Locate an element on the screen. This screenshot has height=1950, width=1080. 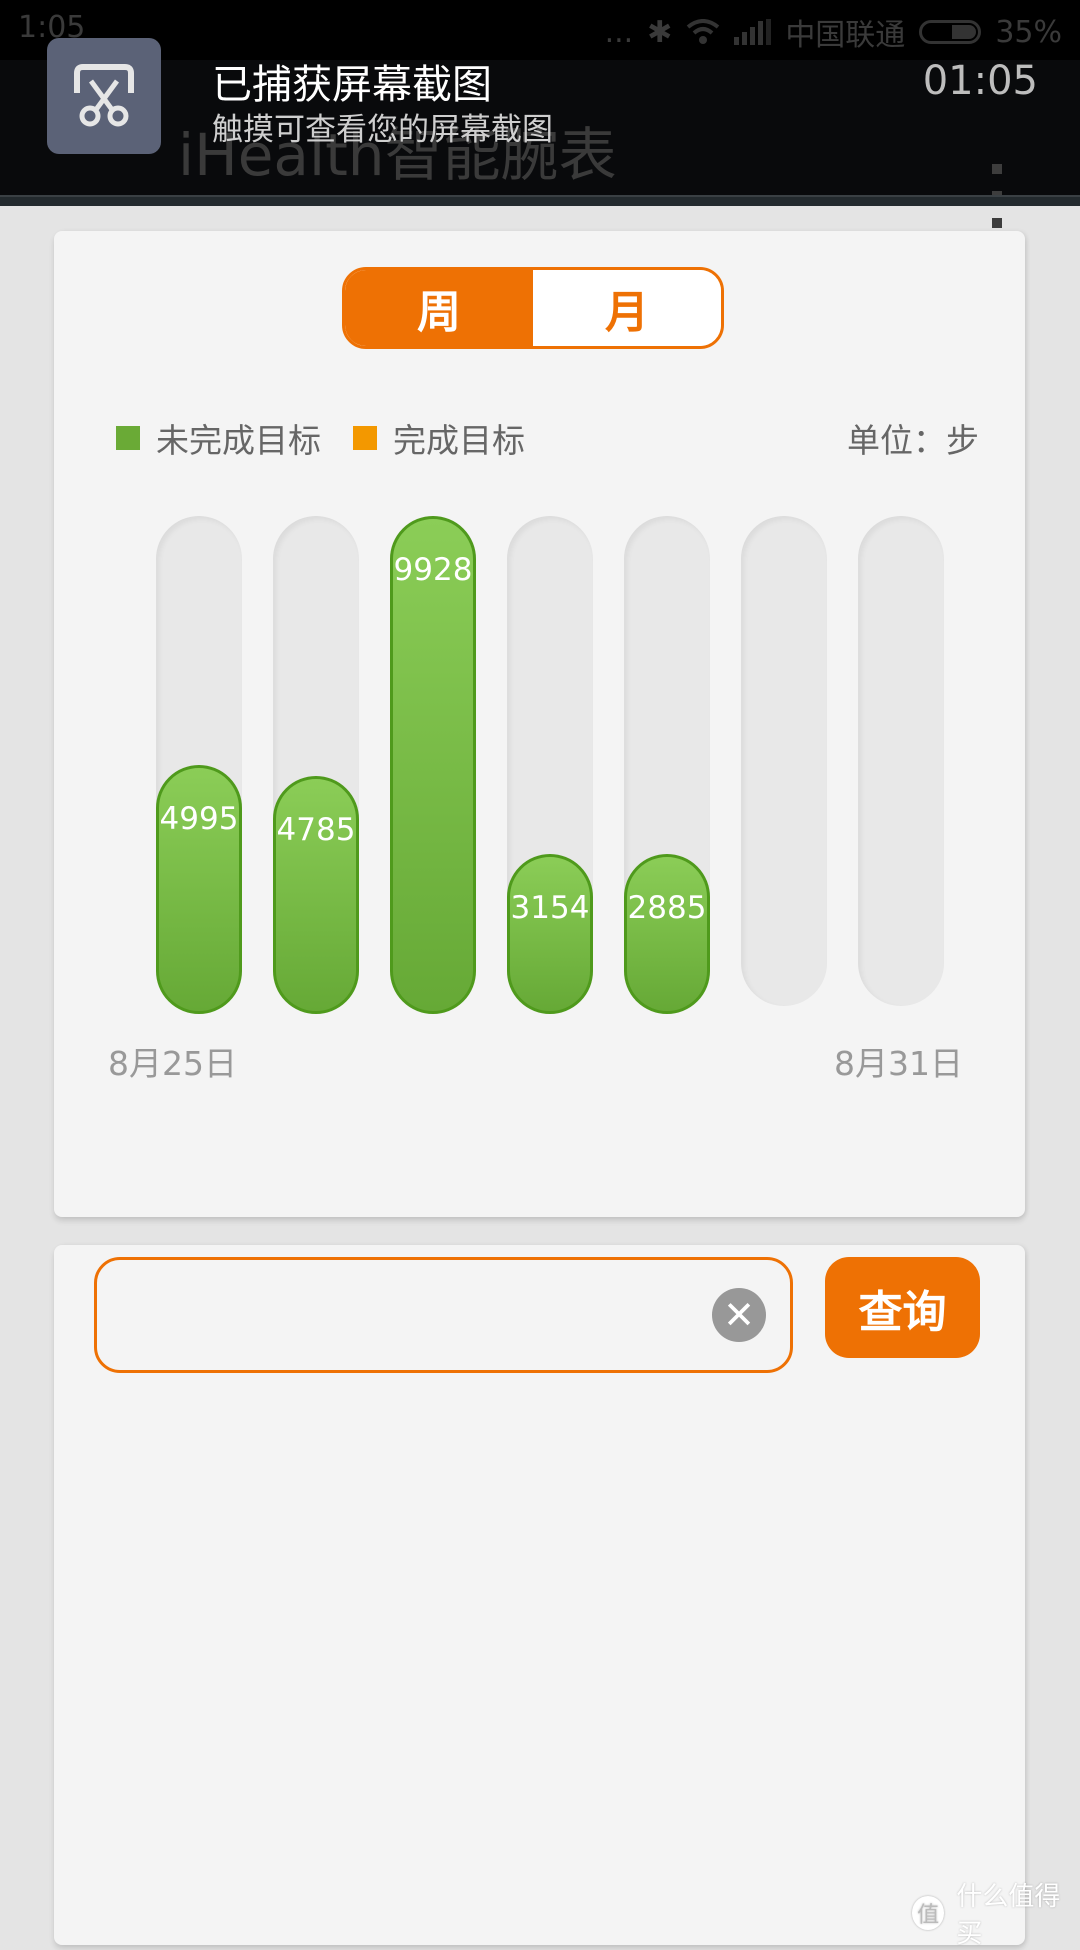
screenshot-scissors-icon is located at coordinates (104, 96).